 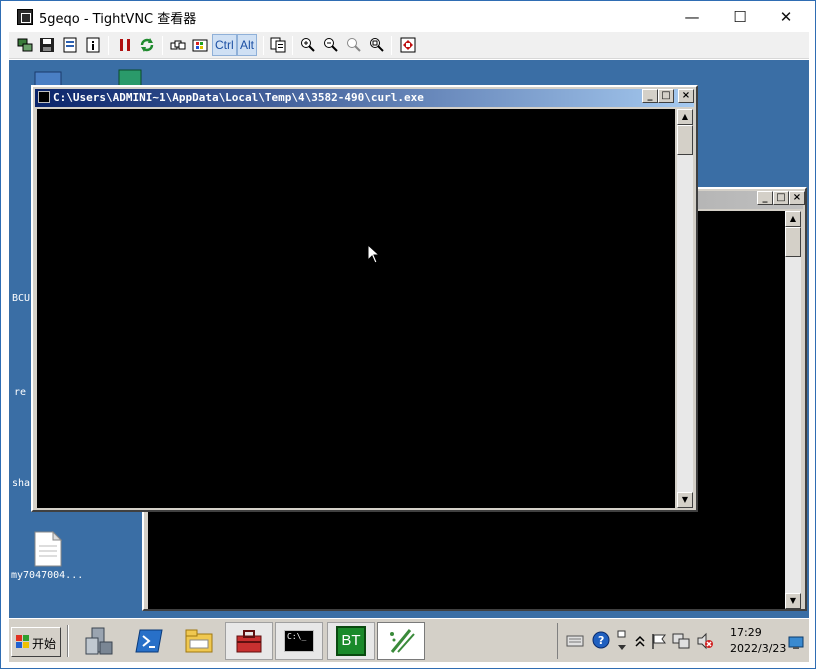 What do you see at coordinates (740, 16) in the screenshot?
I see `maximize-button: ☐` at bounding box center [740, 16].